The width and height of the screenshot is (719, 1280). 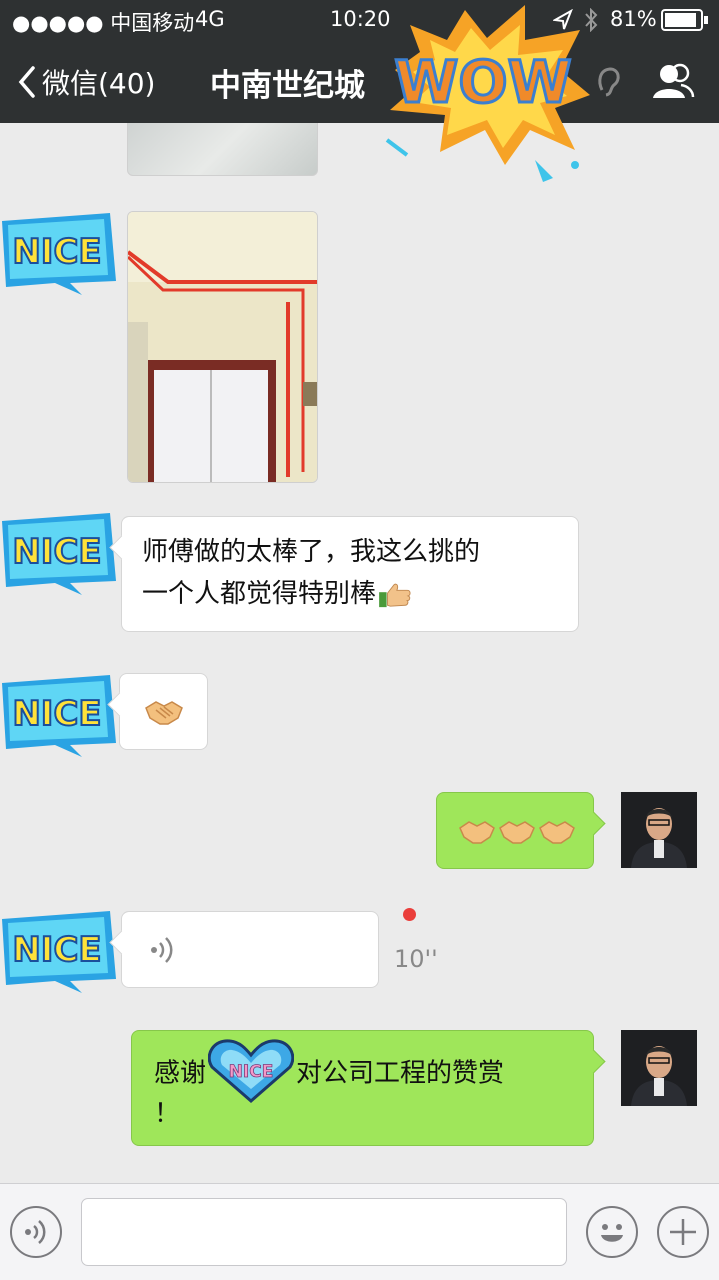 What do you see at coordinates (180, 1073) in the screenshot?
I see `message-text-before: 感谢` at bounding box center [180, 1073].